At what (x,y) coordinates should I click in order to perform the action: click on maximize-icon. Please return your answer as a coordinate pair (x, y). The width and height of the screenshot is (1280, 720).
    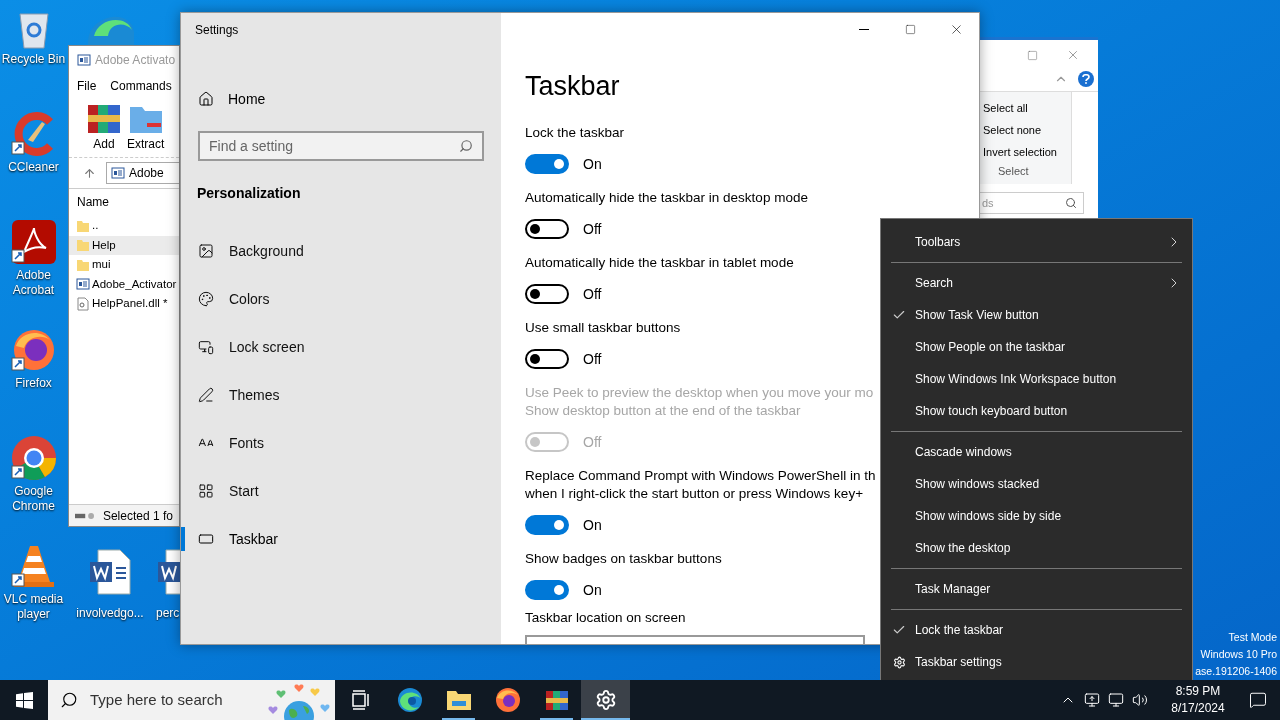
    Looking at the image, I should click on (910, 29).